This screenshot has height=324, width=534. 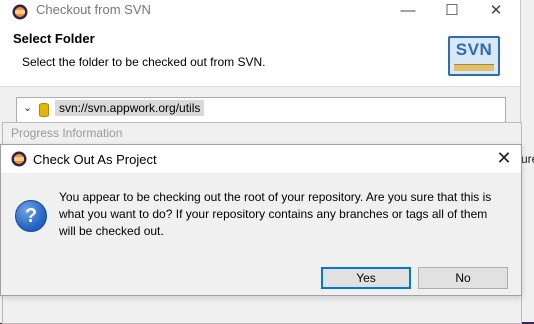 I want to click on dialog-titlebar: Check Out As Project ✕, so click(x=261, y=159).